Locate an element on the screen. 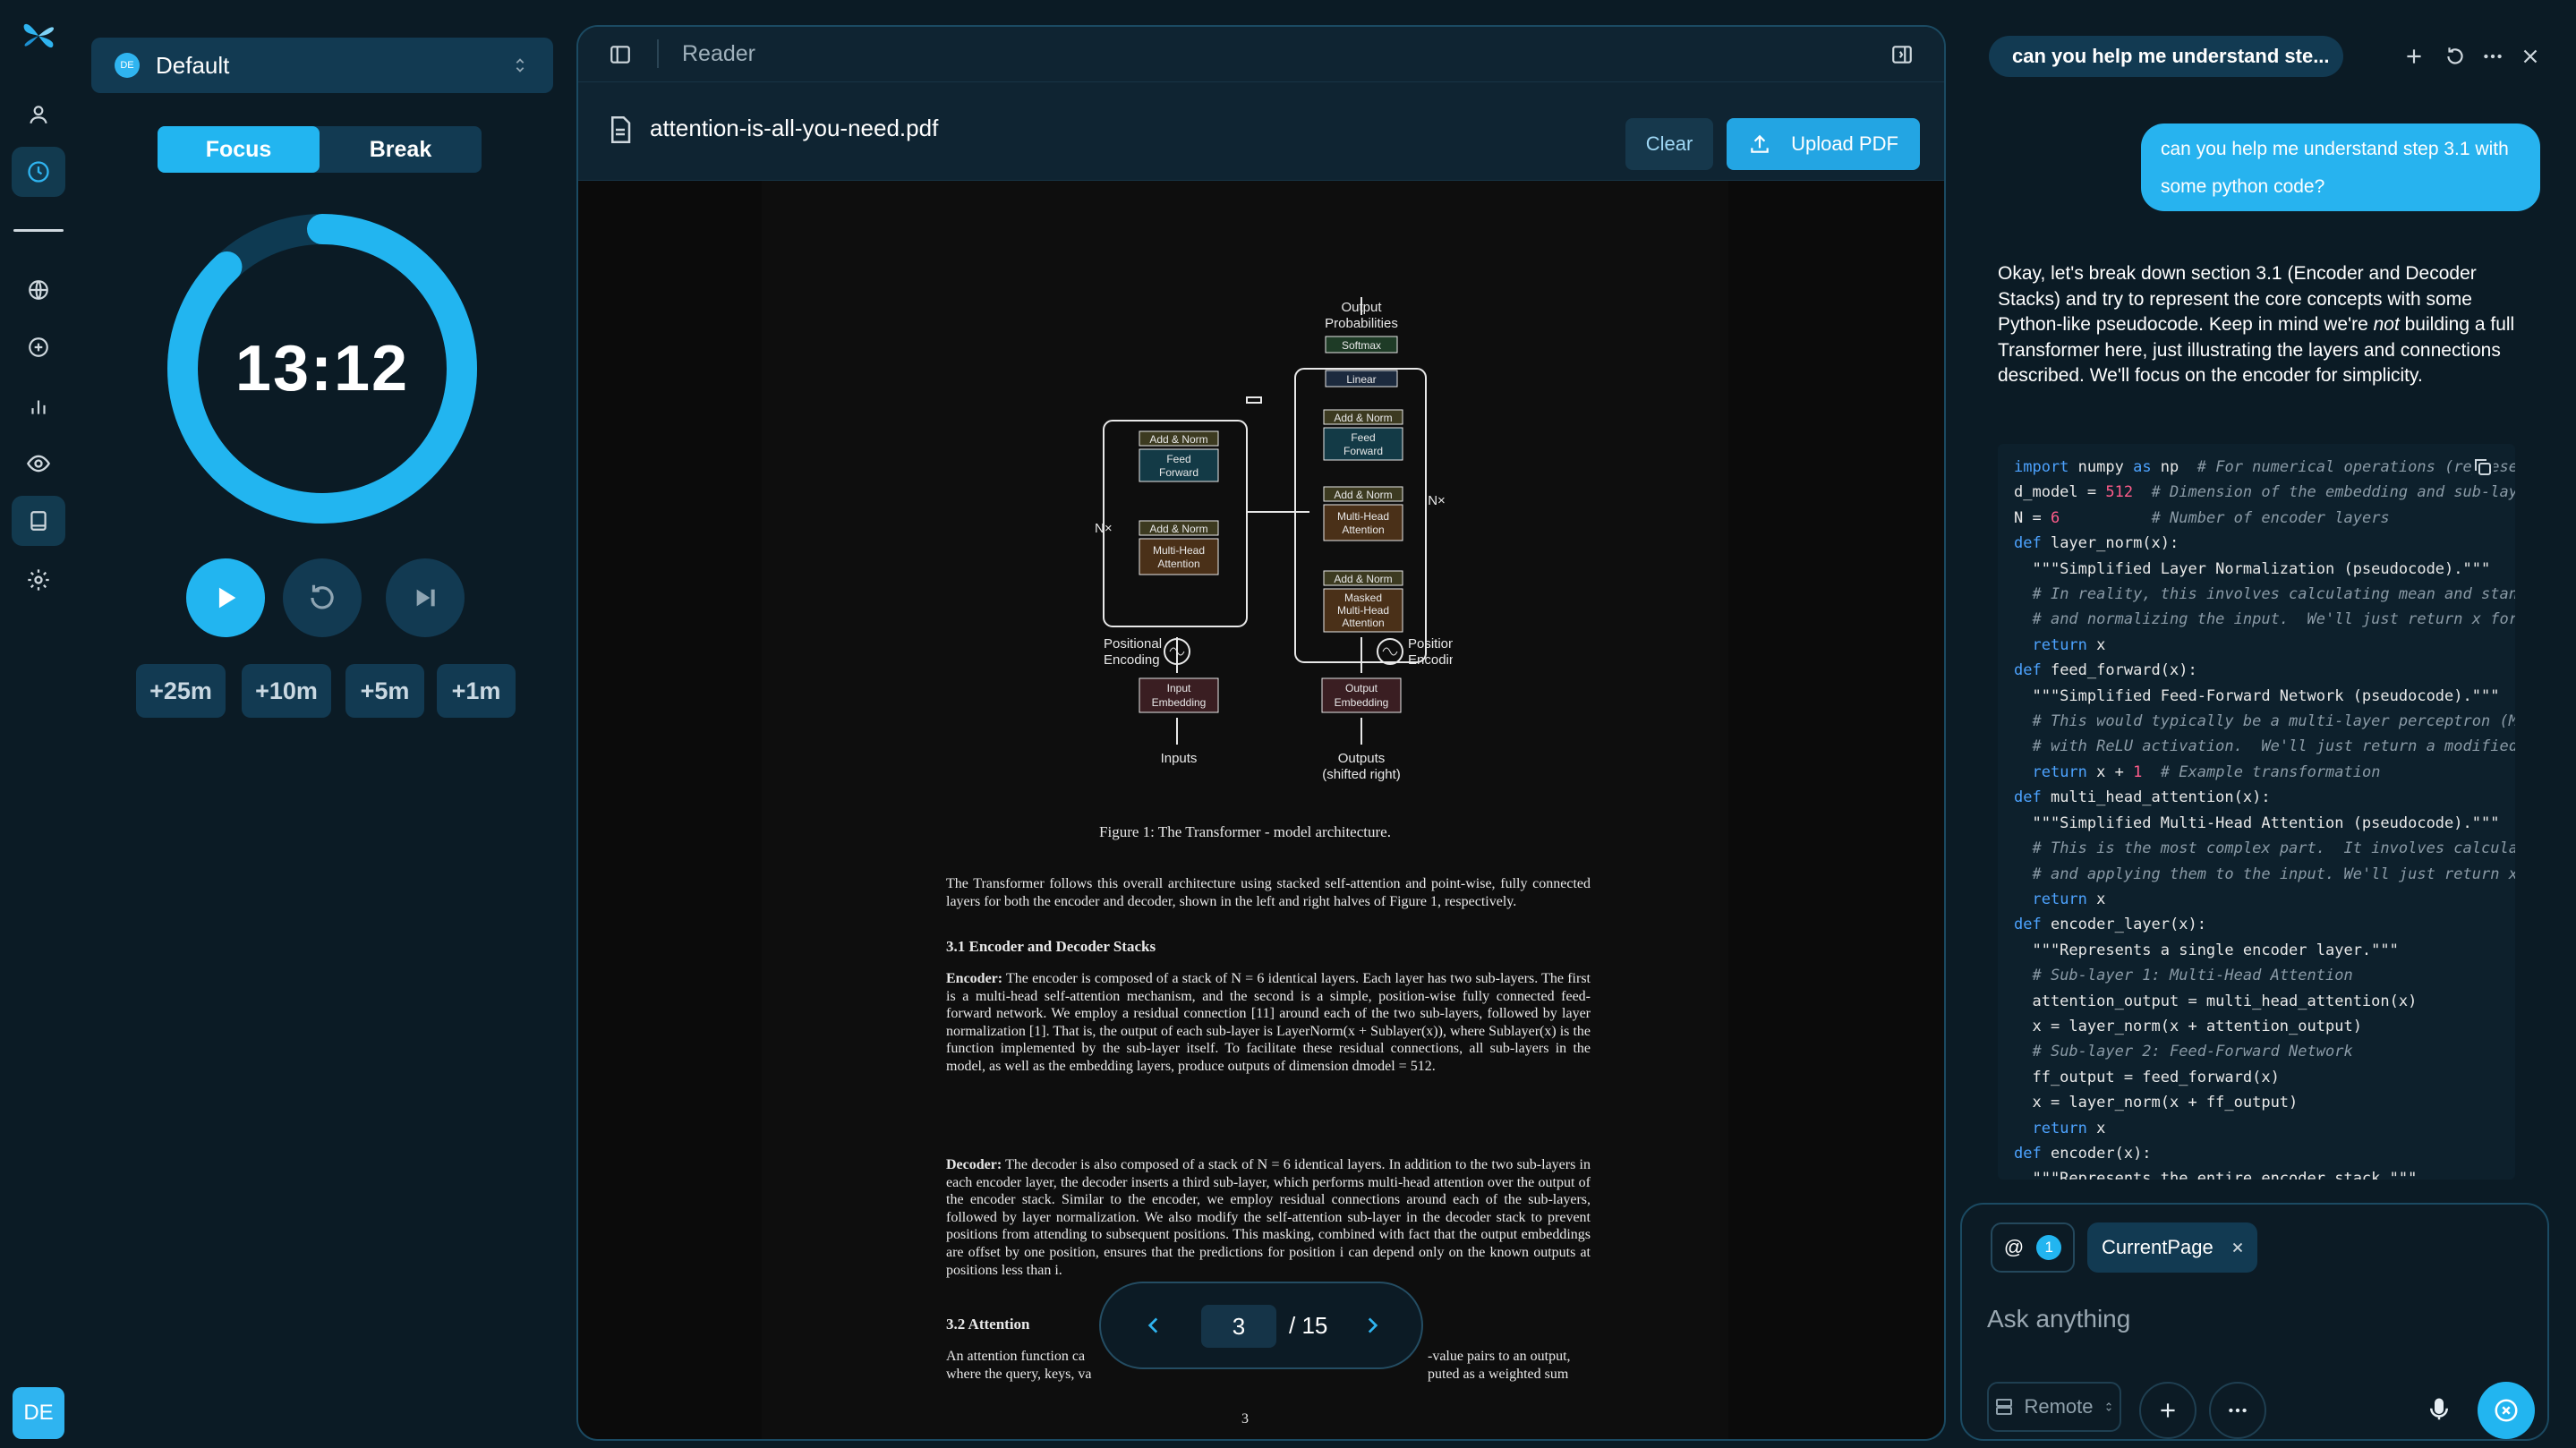 The width and height of the screenshot is (2576, 1448). add-1m-button: +1m is located at coordinates (476, 691).